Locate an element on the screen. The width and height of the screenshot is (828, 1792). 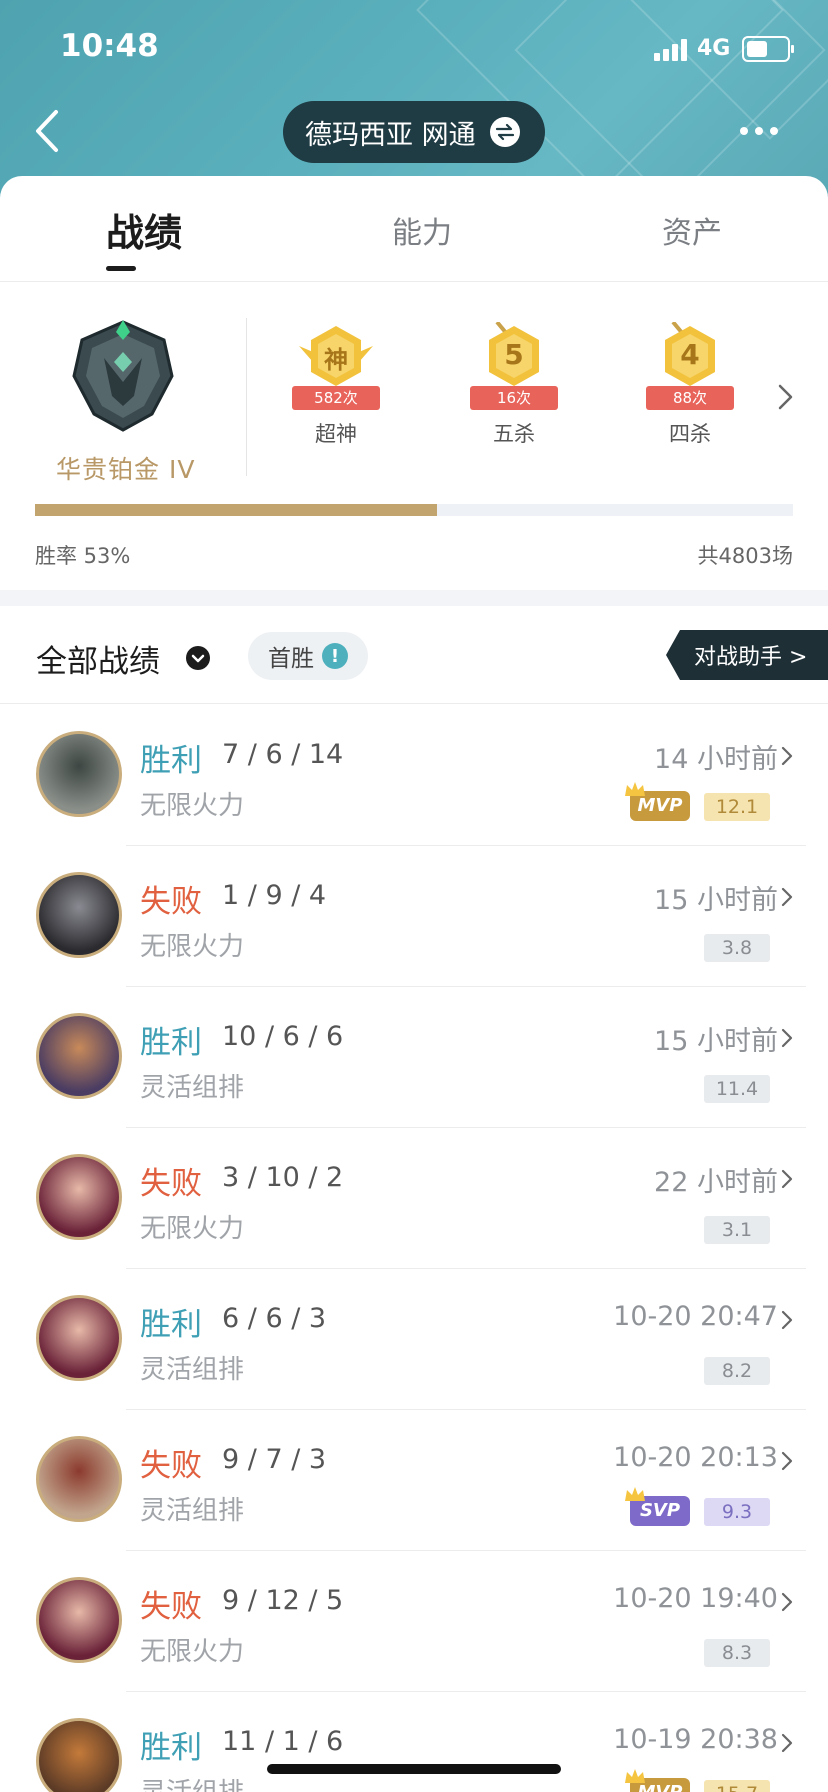
tab-records: 战绩 is located at coordinates (144, 229).